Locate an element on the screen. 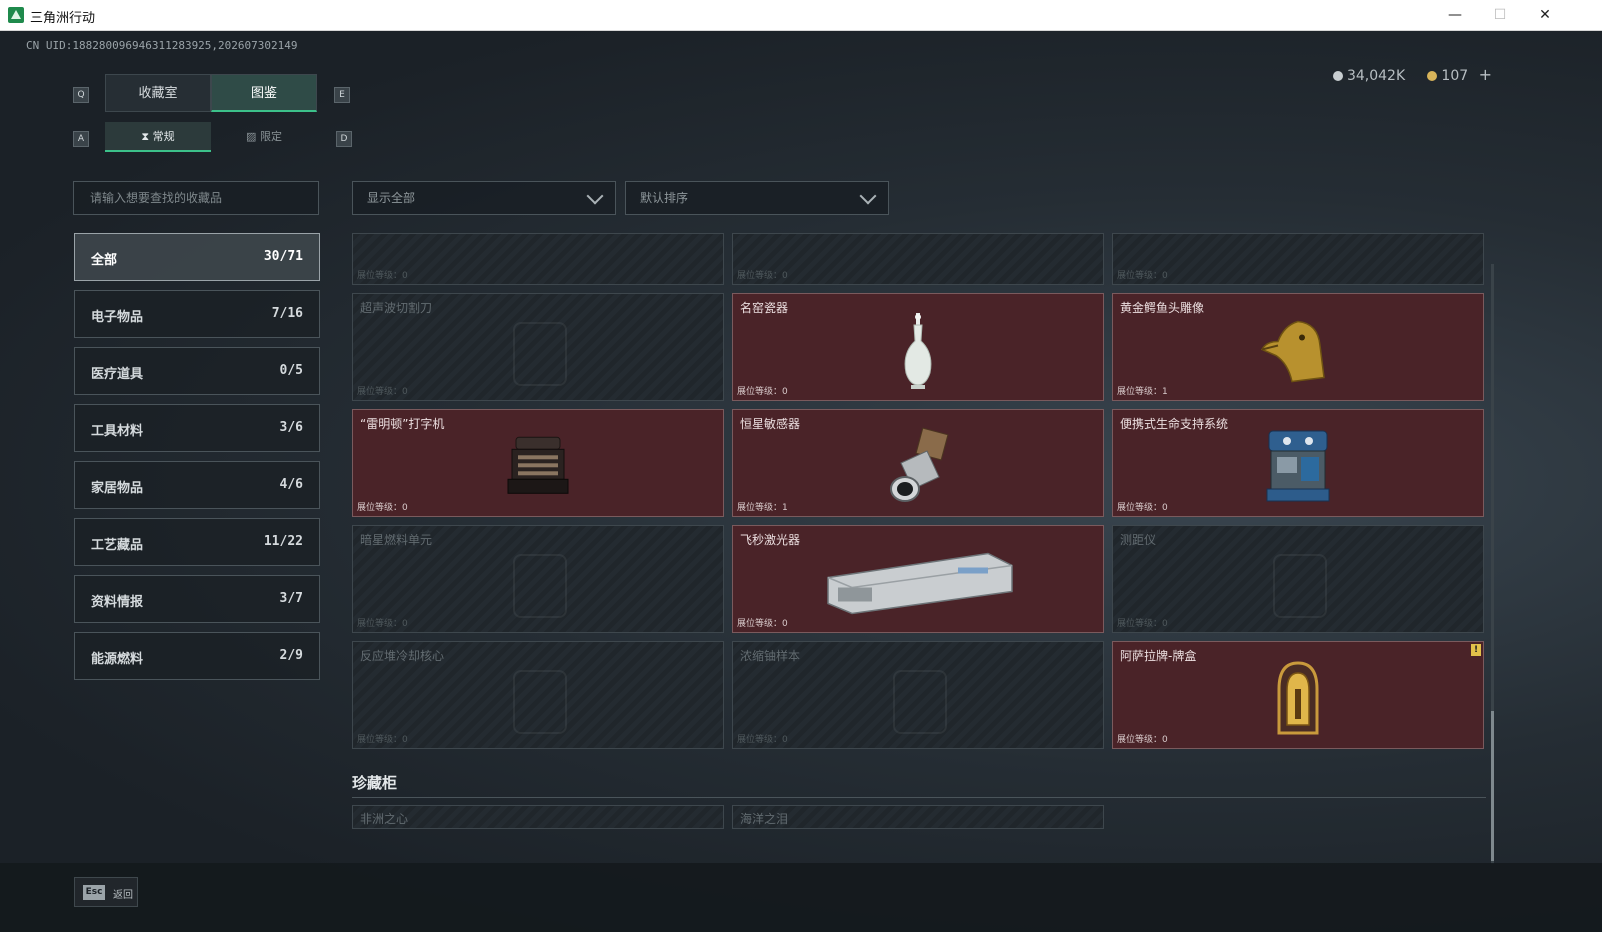 The image size is (1602, 932). gold-crocodile-icon is located at coordinates (1292, 351).